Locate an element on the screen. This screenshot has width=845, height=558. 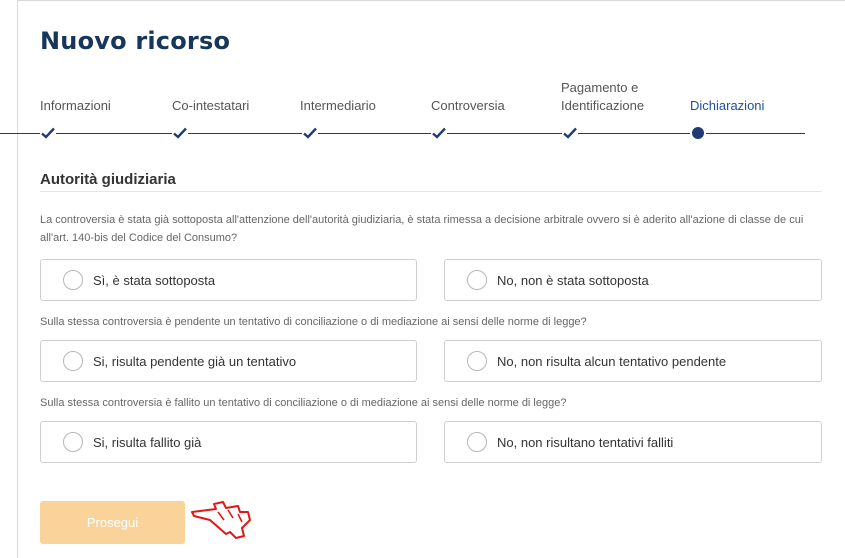
step-label: Dichiarazioni is located at coordinates (727, 105).